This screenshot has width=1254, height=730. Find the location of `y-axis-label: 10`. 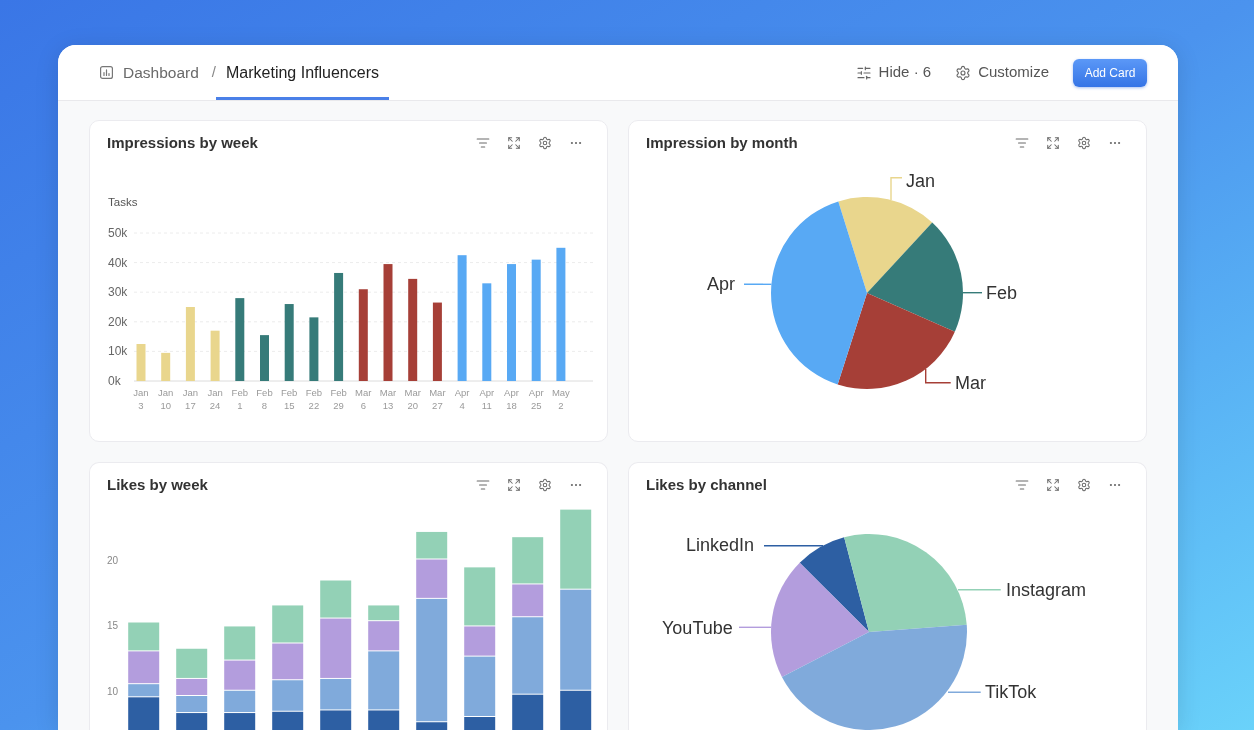

y-axis-label: 10 is located at coordinates (113, 691).